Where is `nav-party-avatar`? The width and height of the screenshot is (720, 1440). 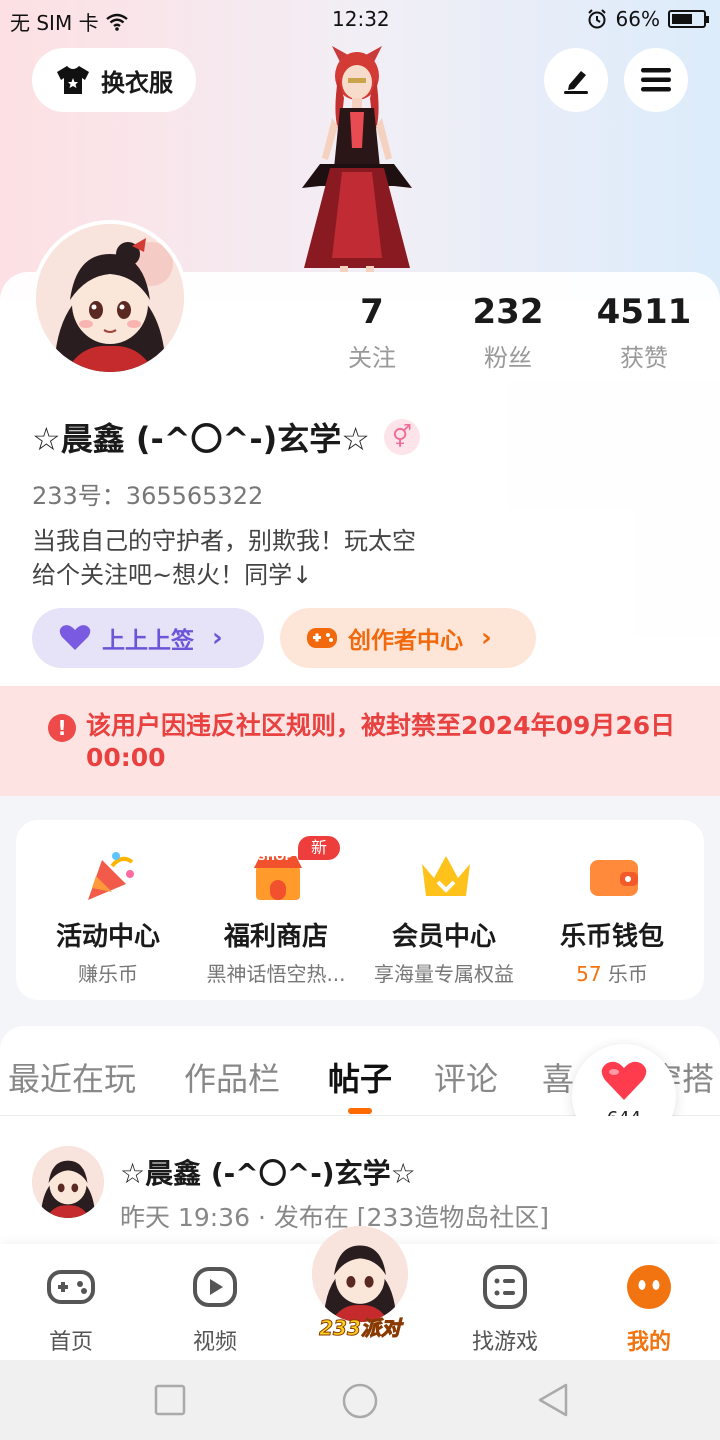
nav-party-avatar is located at coordinates (360, 1274).